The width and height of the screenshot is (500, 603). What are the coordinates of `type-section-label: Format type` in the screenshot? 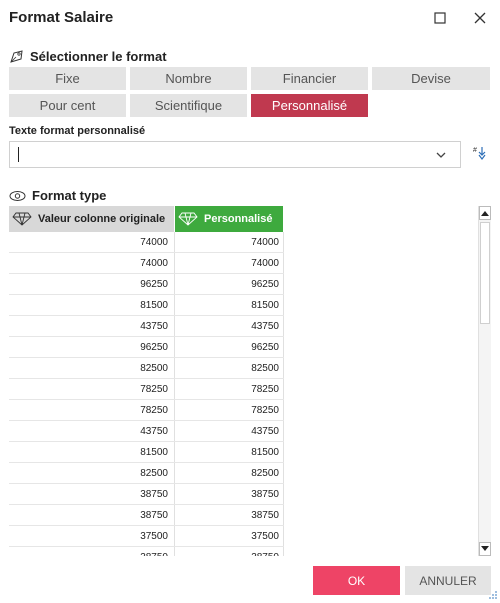 It's located at (69, 195).